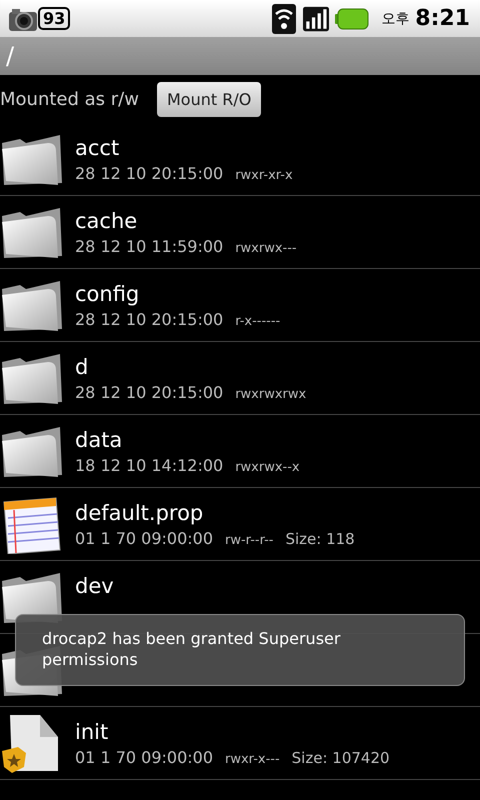 The height and width of the screenshot is (800, 480). I want to click on file-name: cache, so click(106, 221).